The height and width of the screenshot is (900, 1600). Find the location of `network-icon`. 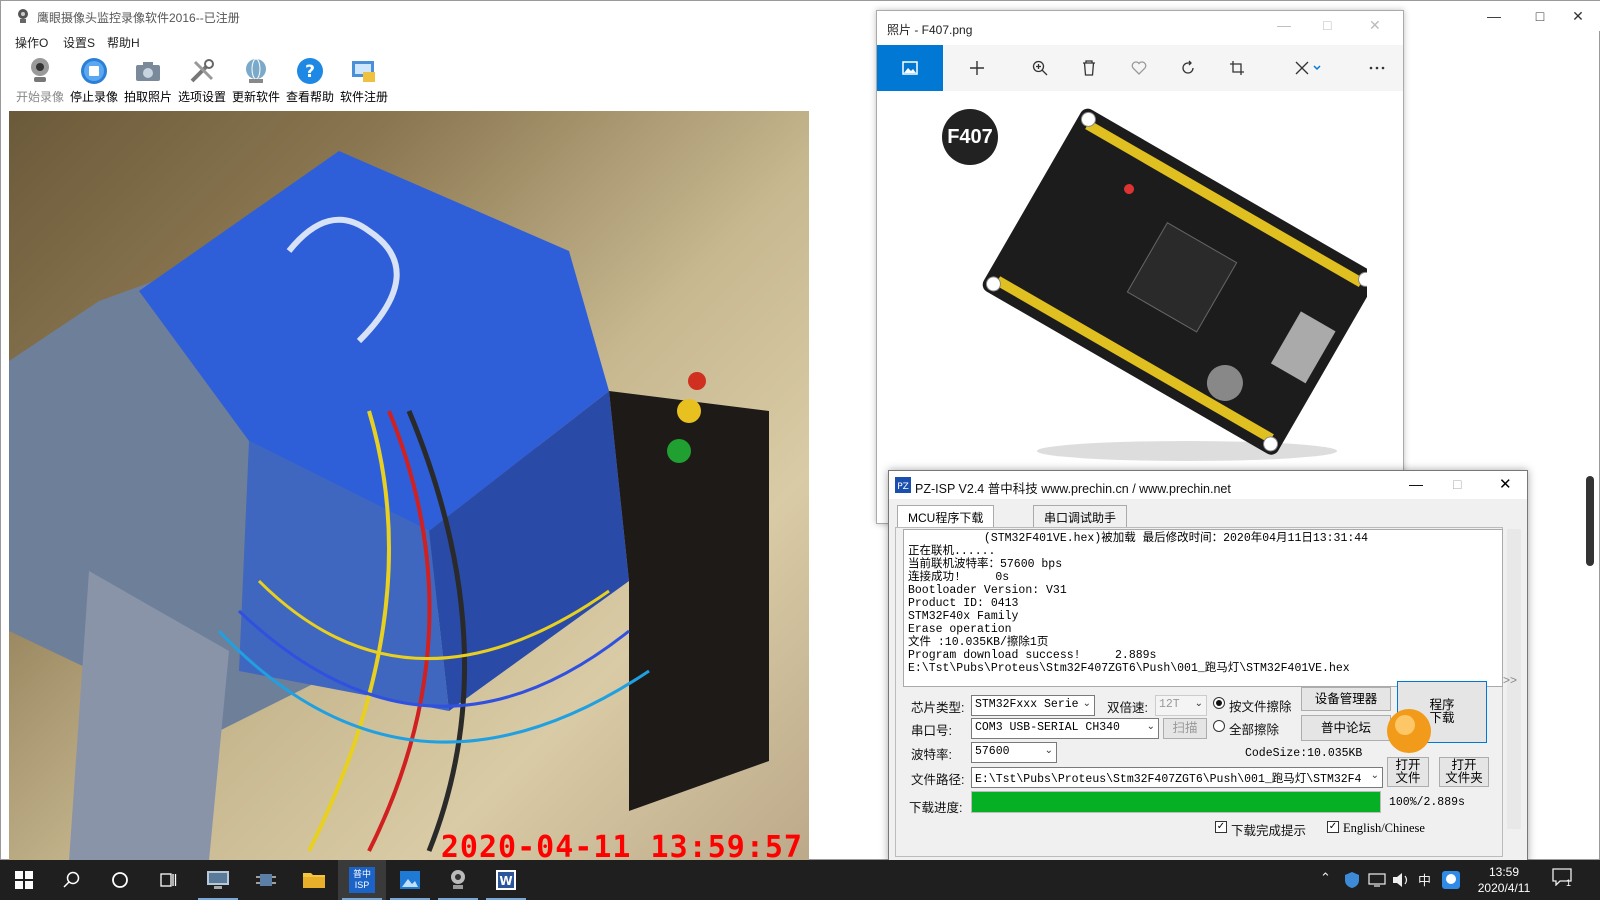

network-icon is located at coordinates (1377, 880).